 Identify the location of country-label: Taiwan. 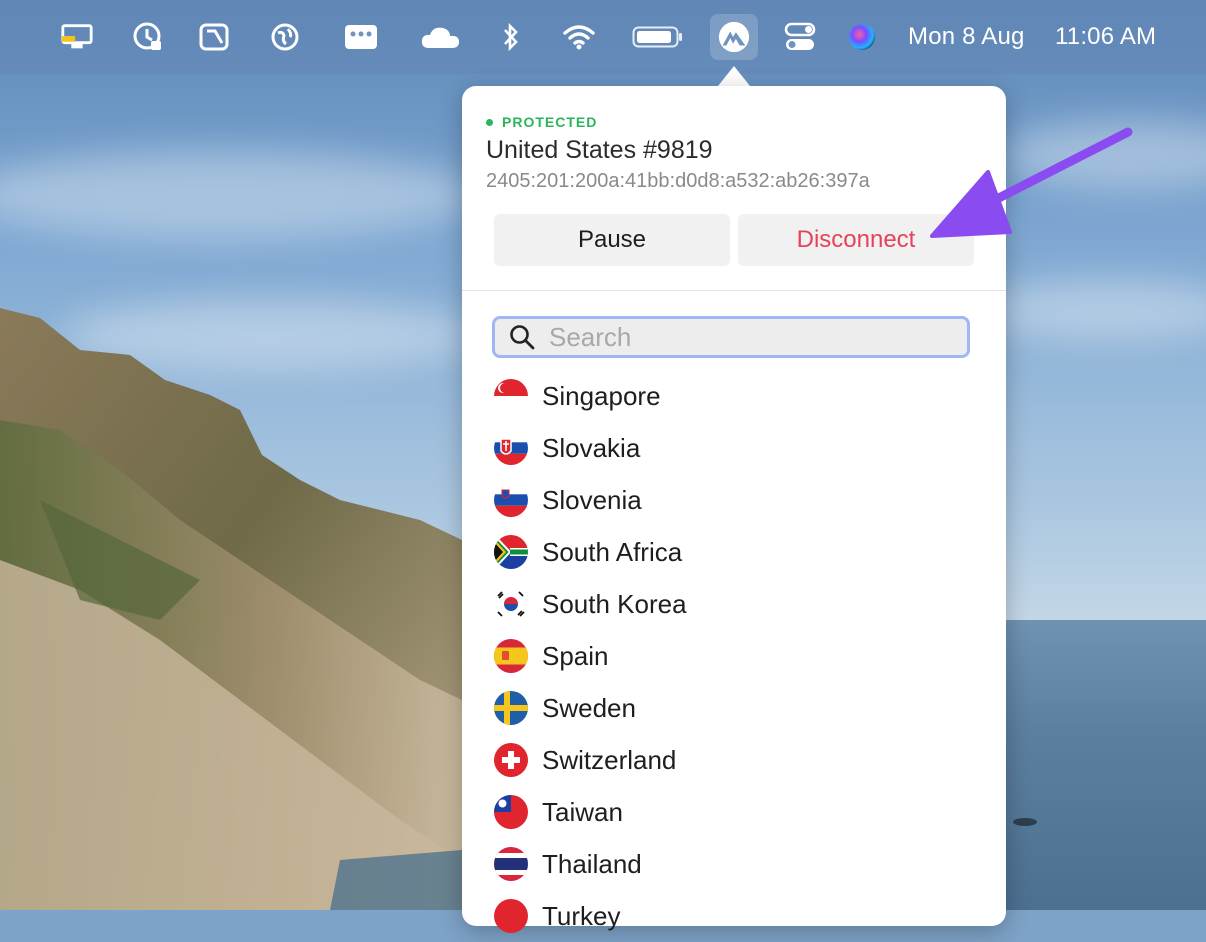
(582, 811).